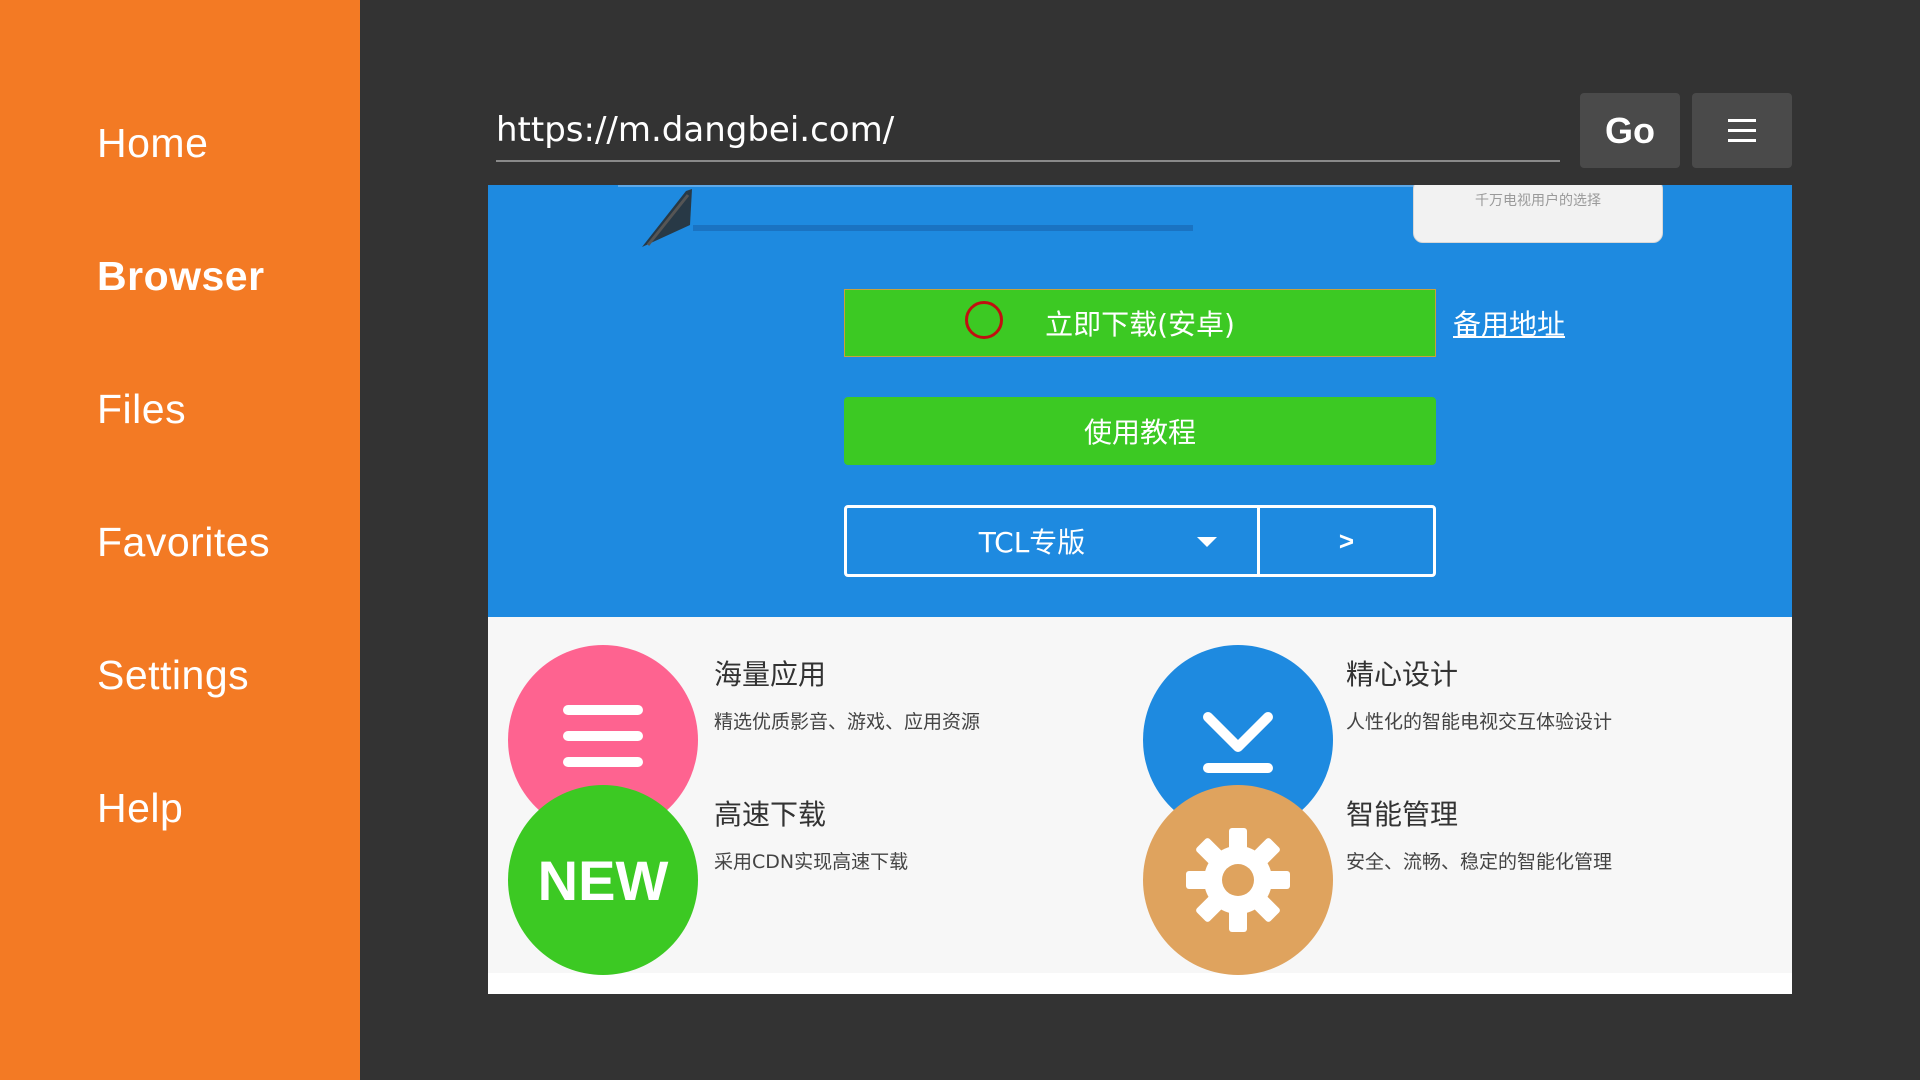 This screenshot has height=1080, width=1920. What do you see at coordinates (140, 808) in the screenshot?
I see `sidebar-item-help: Help` at bounding box center [140, 808].